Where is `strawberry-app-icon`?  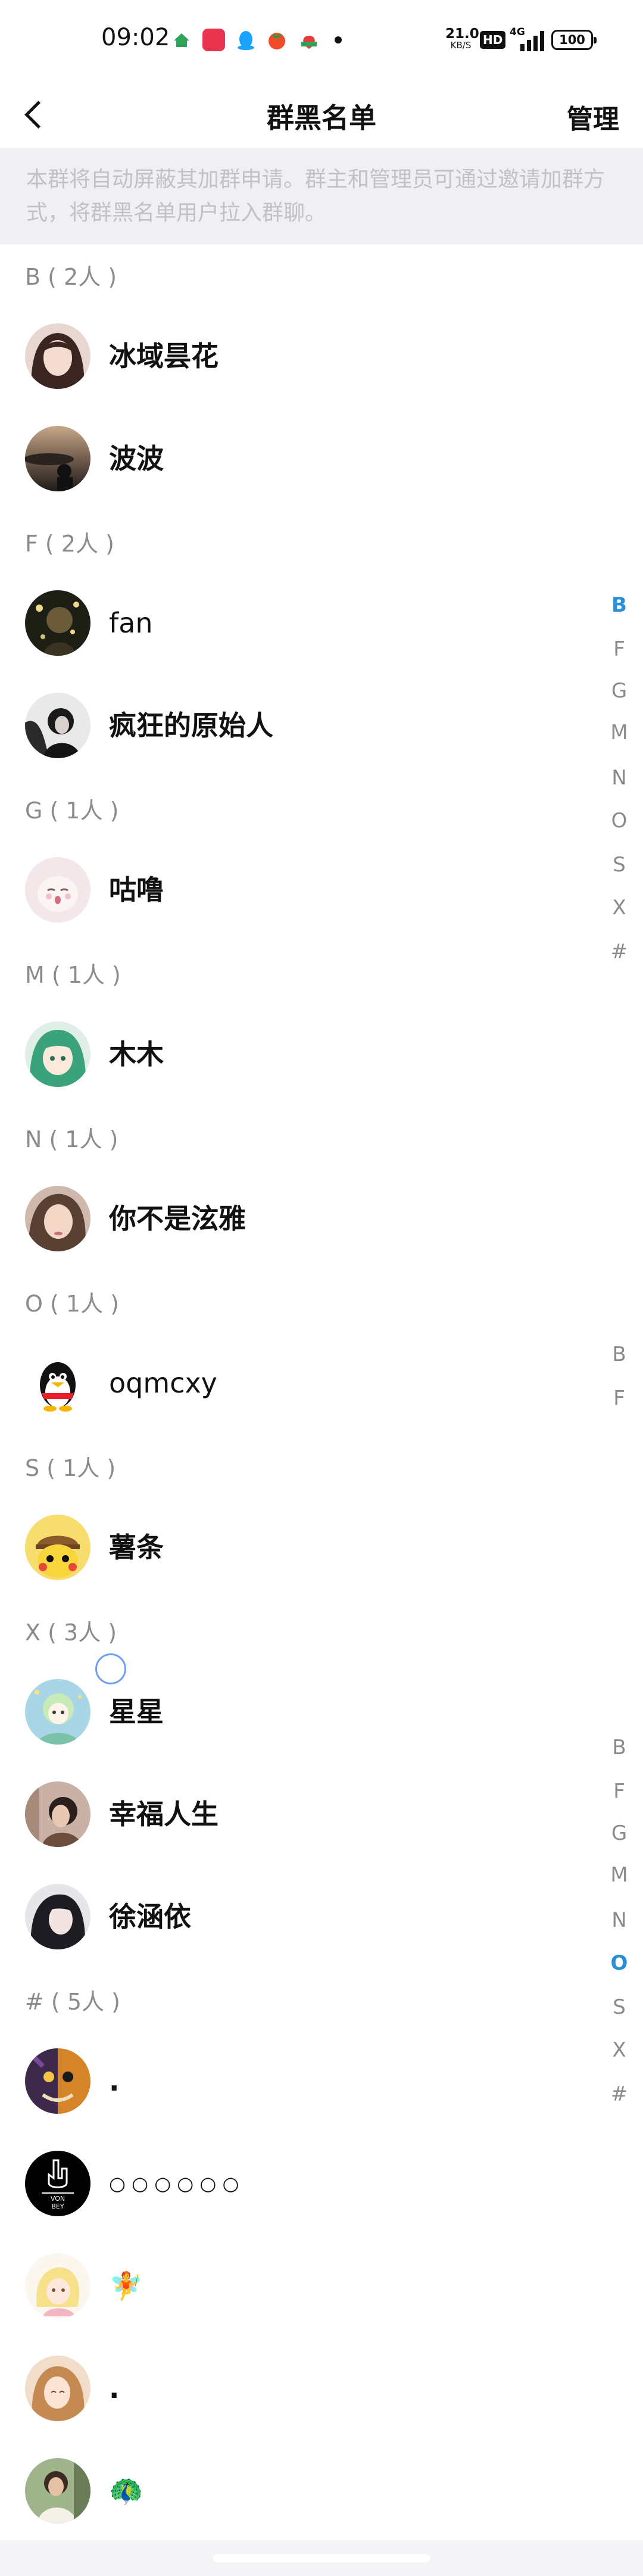 strawberry-app-icon is located at coordinates (309, 40).